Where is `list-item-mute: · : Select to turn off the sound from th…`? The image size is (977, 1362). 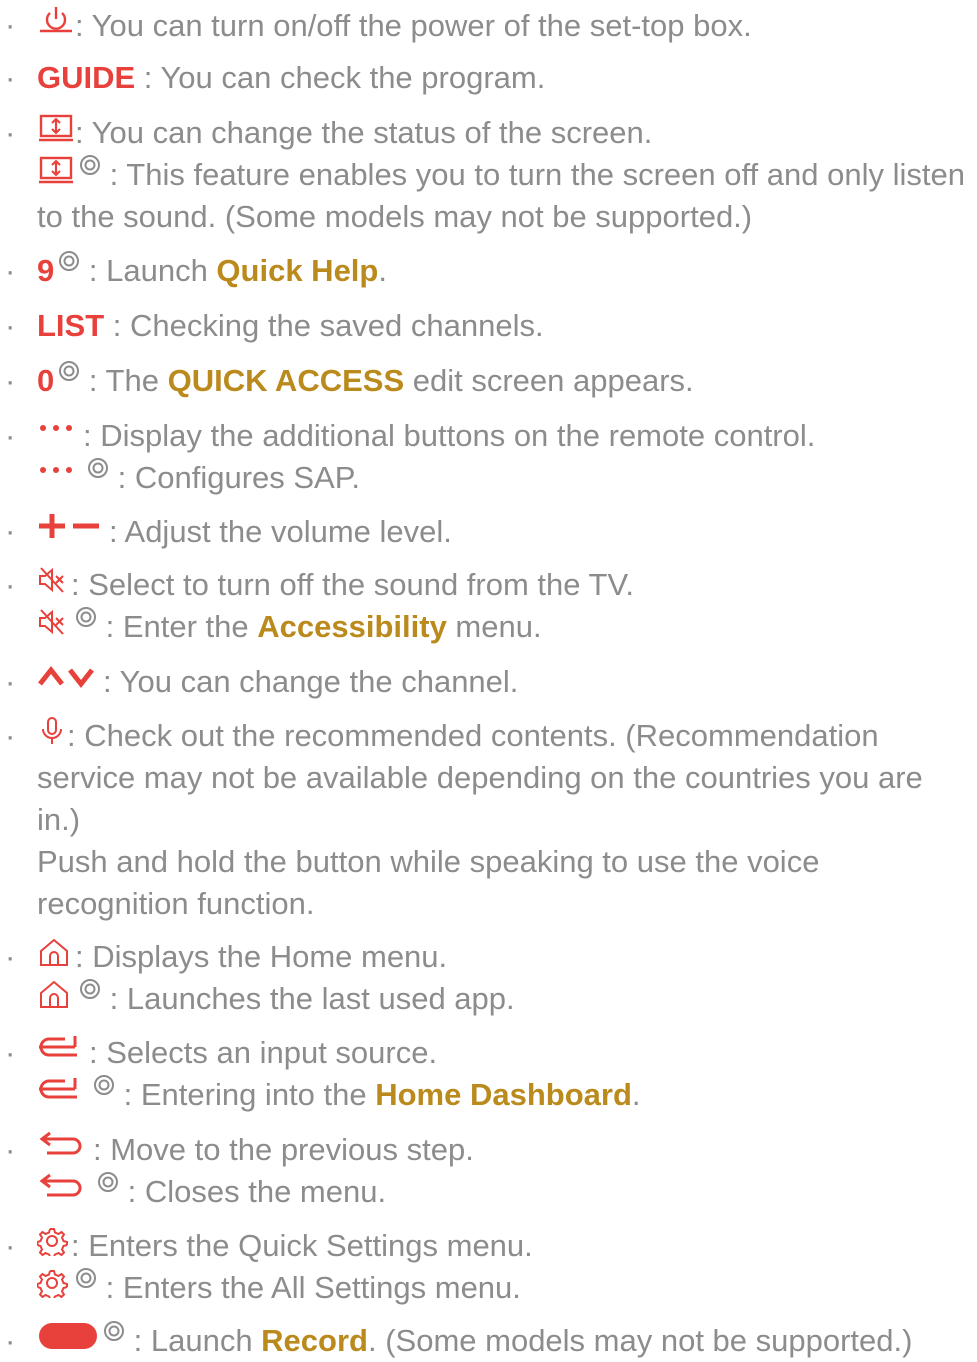 list-item-mute: · : Select to turn off the sound from th… is located at coordinates (488, 606).